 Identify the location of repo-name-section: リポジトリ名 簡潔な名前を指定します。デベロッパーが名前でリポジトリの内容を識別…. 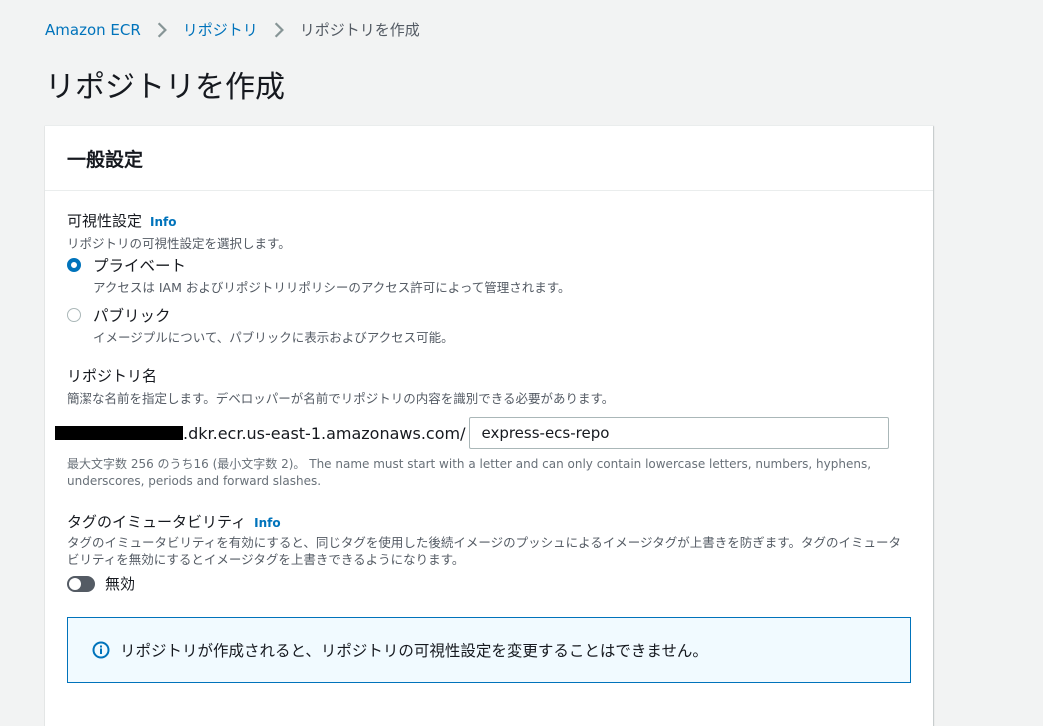
(340, 386).